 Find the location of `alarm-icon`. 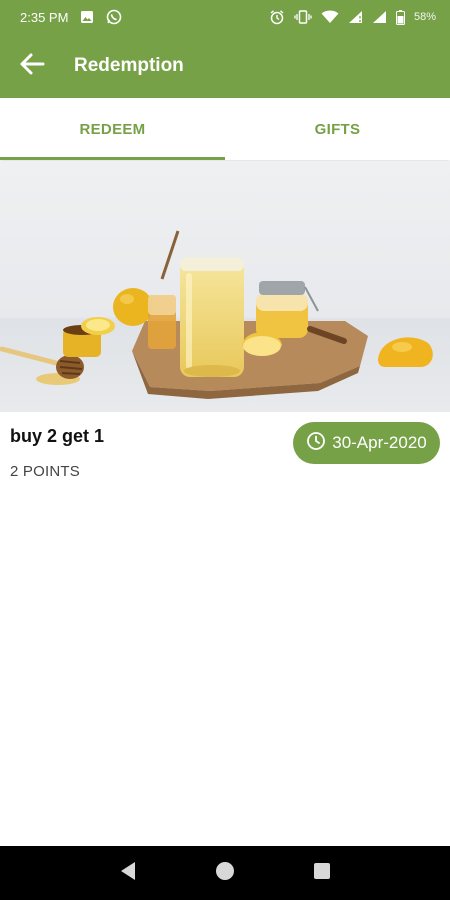

alarm-icon is located at coordinates (277, 17).